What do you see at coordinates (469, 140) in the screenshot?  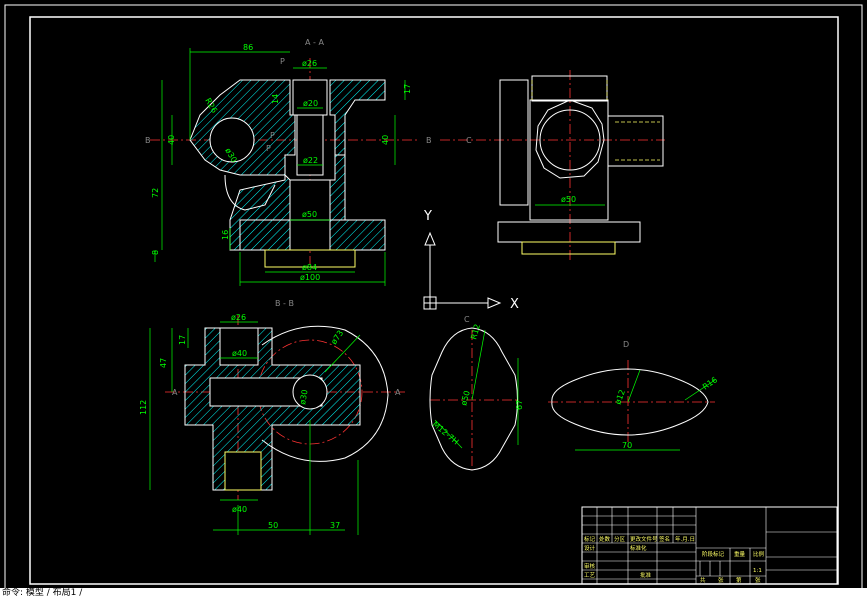 I see `cut-label-c: C` at bounding box center [469, 140].